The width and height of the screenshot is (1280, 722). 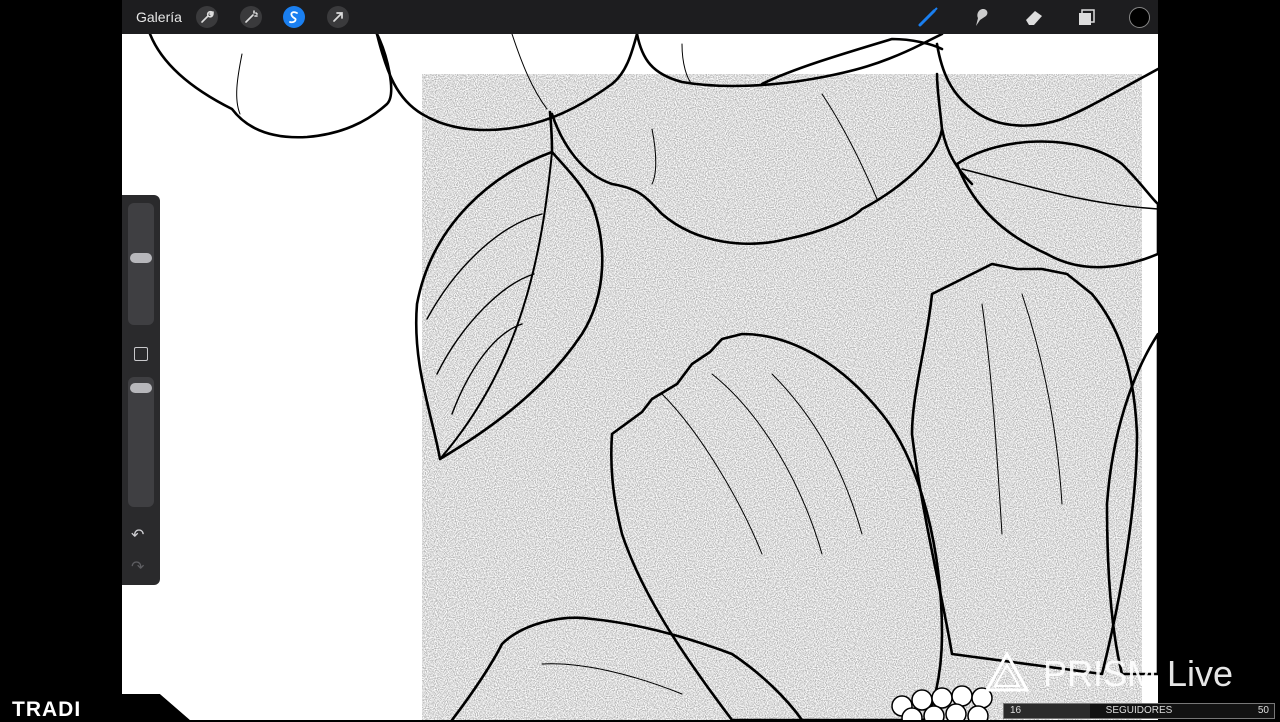 What do you see at coordinates (137, 535) in the screenshot?
I see `undo-icon: ↶` at bounding box center [137, 535].